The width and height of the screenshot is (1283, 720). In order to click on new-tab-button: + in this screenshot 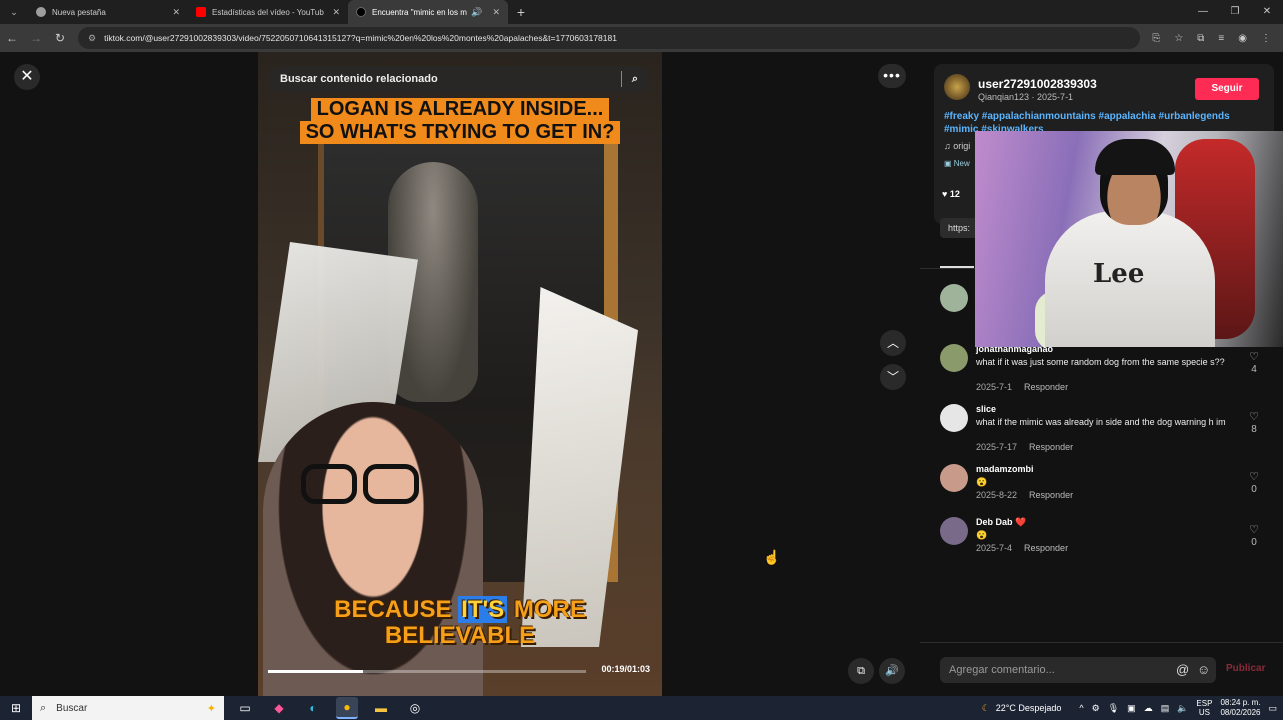, I will do `click(521, 12)`.